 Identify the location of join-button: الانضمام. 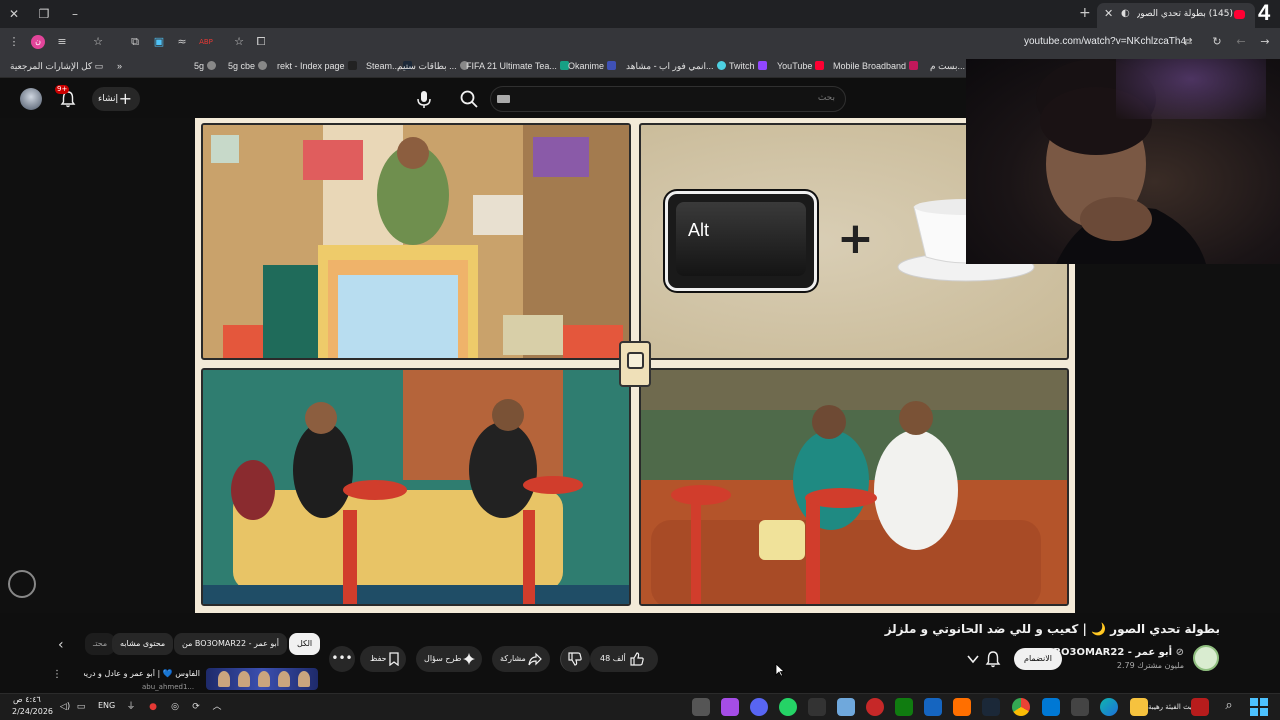
(1038, 659).